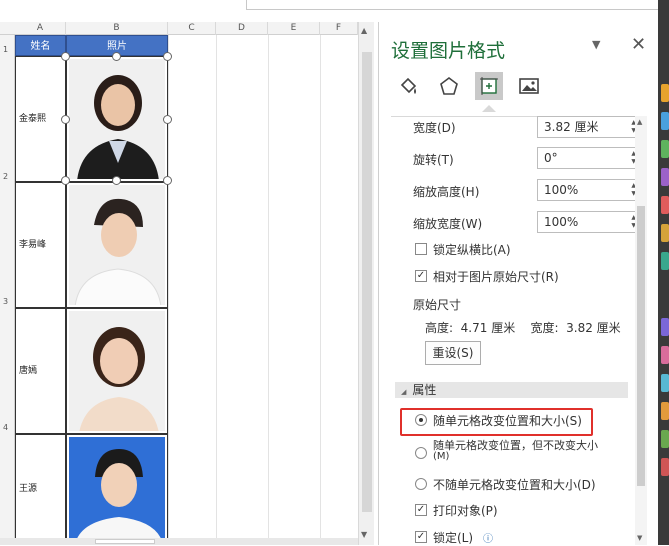  I want to click on lock-aspect-ratio-checkbox, so click(421, 249).